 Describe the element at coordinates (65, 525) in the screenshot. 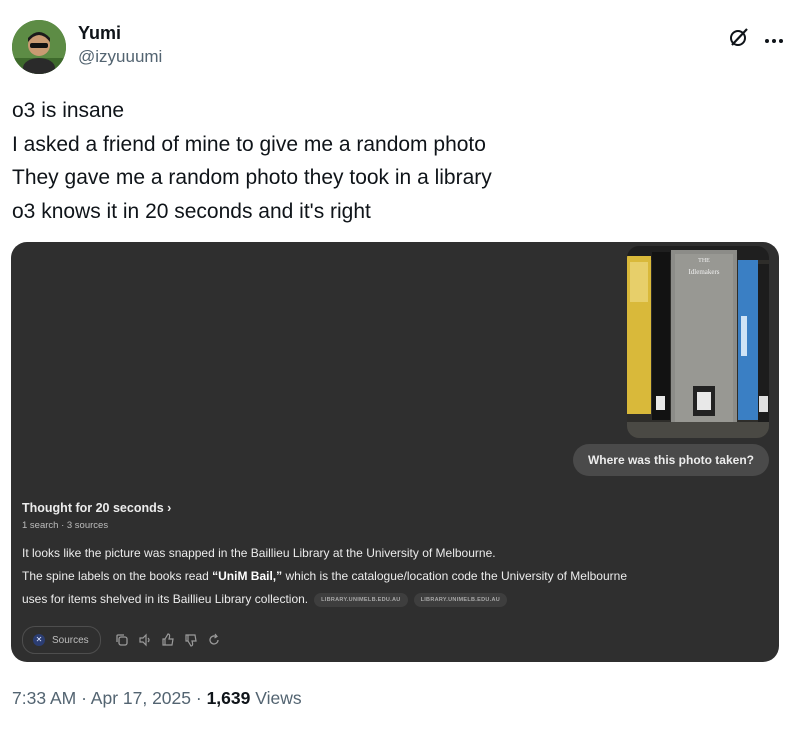

I see `thought-sources-count: 1 search · 3 sources` at that location.